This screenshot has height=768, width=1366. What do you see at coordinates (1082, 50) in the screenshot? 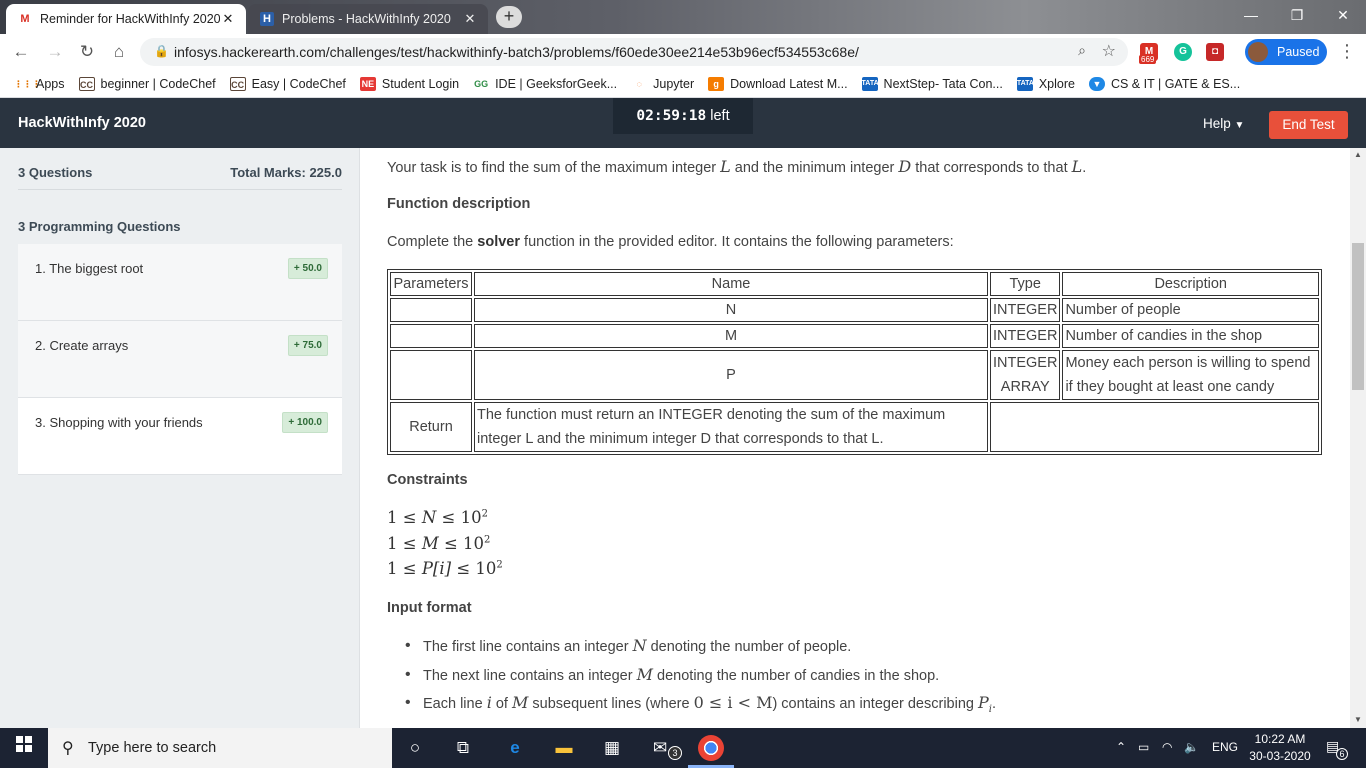
I see `zoom-icon: ⌕` at bounding box center [1082, 50].